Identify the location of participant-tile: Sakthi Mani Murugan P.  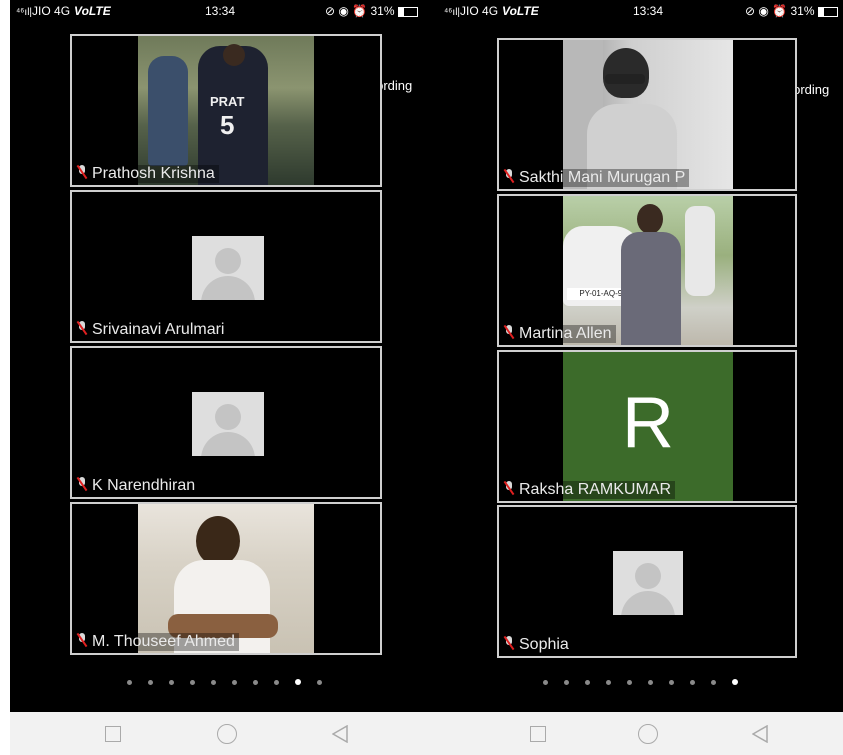
(647, 114).